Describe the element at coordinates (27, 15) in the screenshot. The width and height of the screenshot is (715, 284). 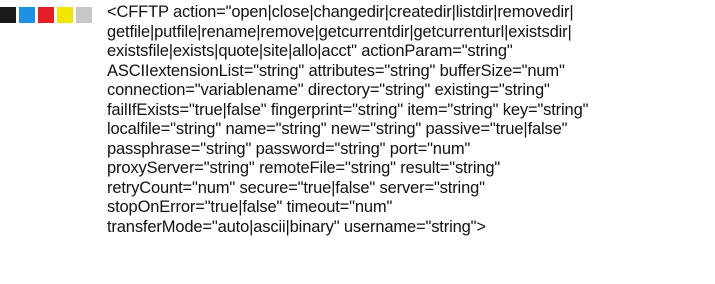
I see `blue-swatch` at that location.